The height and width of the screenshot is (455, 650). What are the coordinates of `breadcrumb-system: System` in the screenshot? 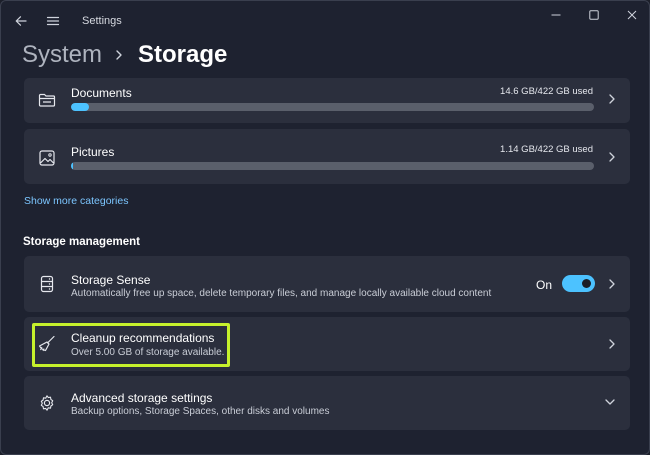 It's located at (62, 55).